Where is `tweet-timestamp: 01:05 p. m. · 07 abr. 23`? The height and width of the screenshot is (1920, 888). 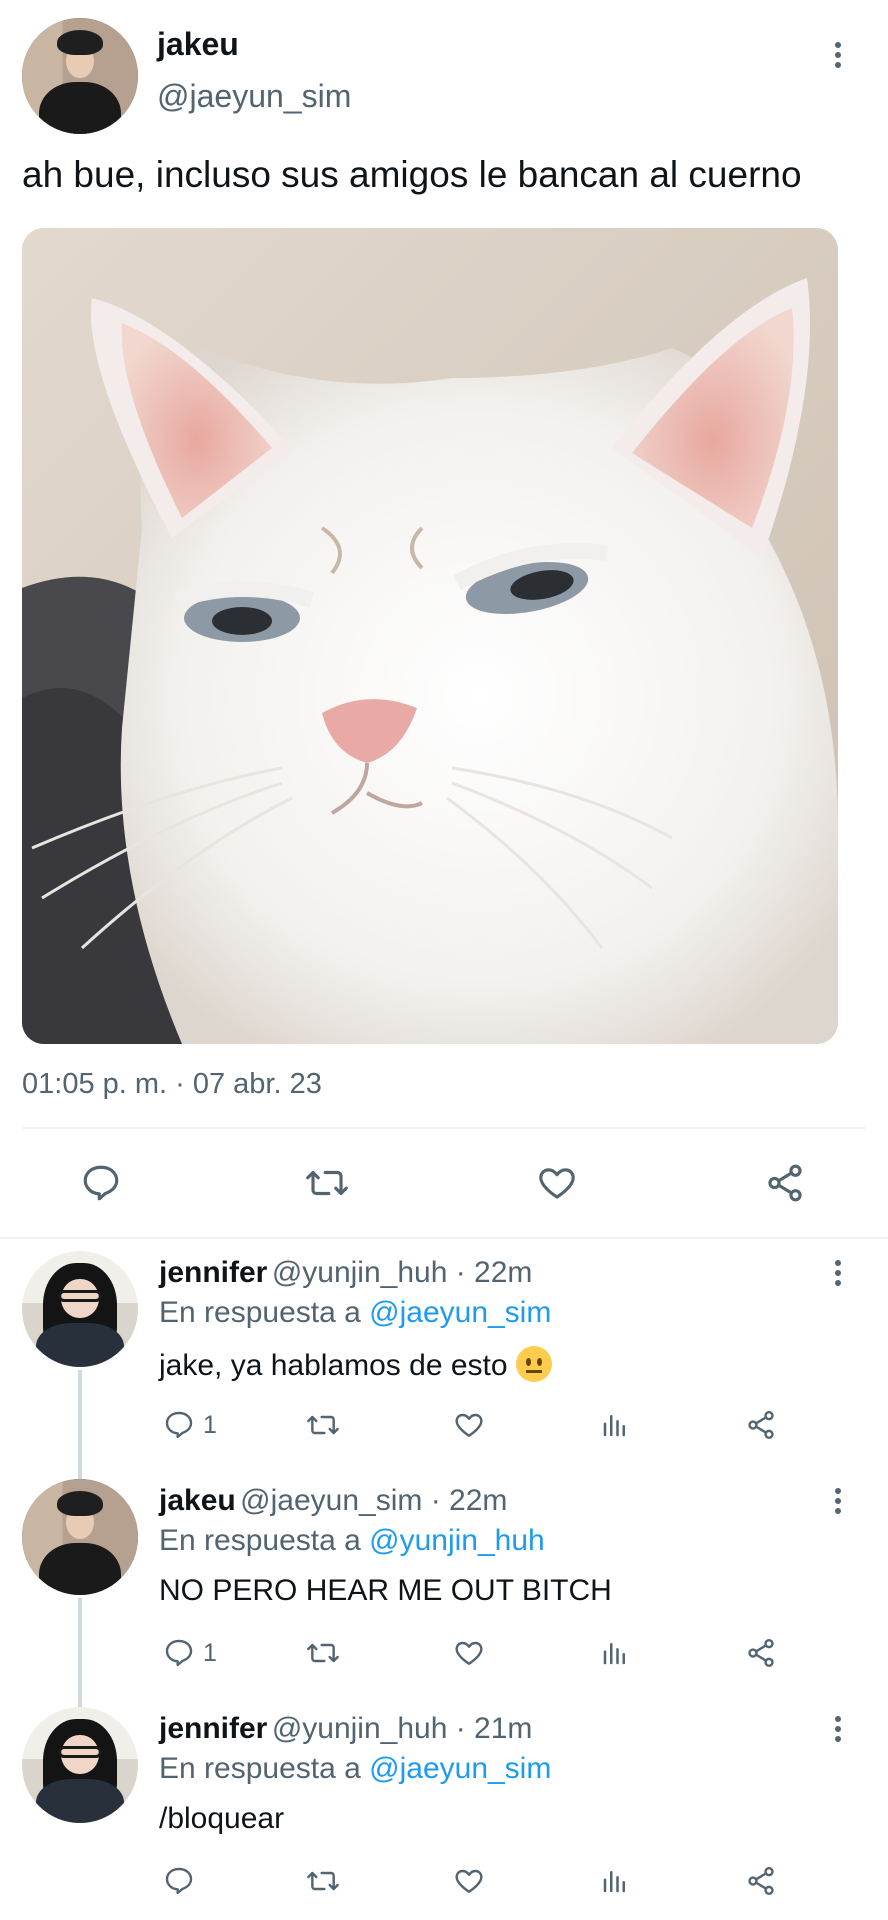 tweet-timestamp: 01:05 p. m. · 07 abr. 23 is located at coordinates (172, 1084).